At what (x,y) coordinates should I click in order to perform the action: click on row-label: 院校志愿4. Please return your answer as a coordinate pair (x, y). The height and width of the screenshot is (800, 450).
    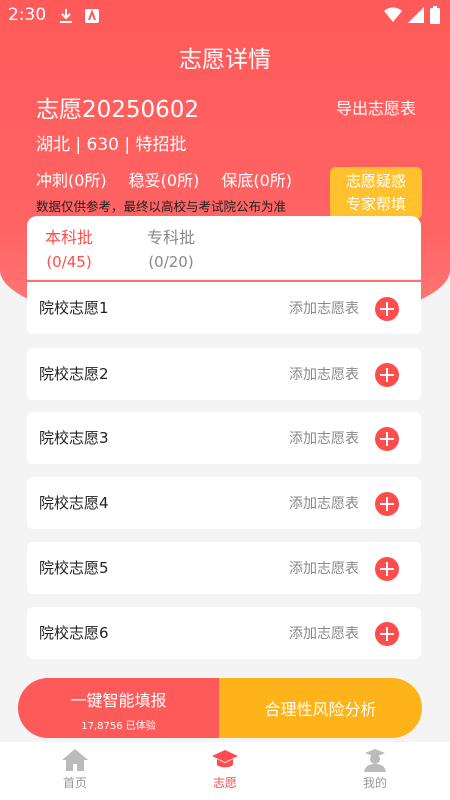
    Looking at the image, I should click on (74, 503).